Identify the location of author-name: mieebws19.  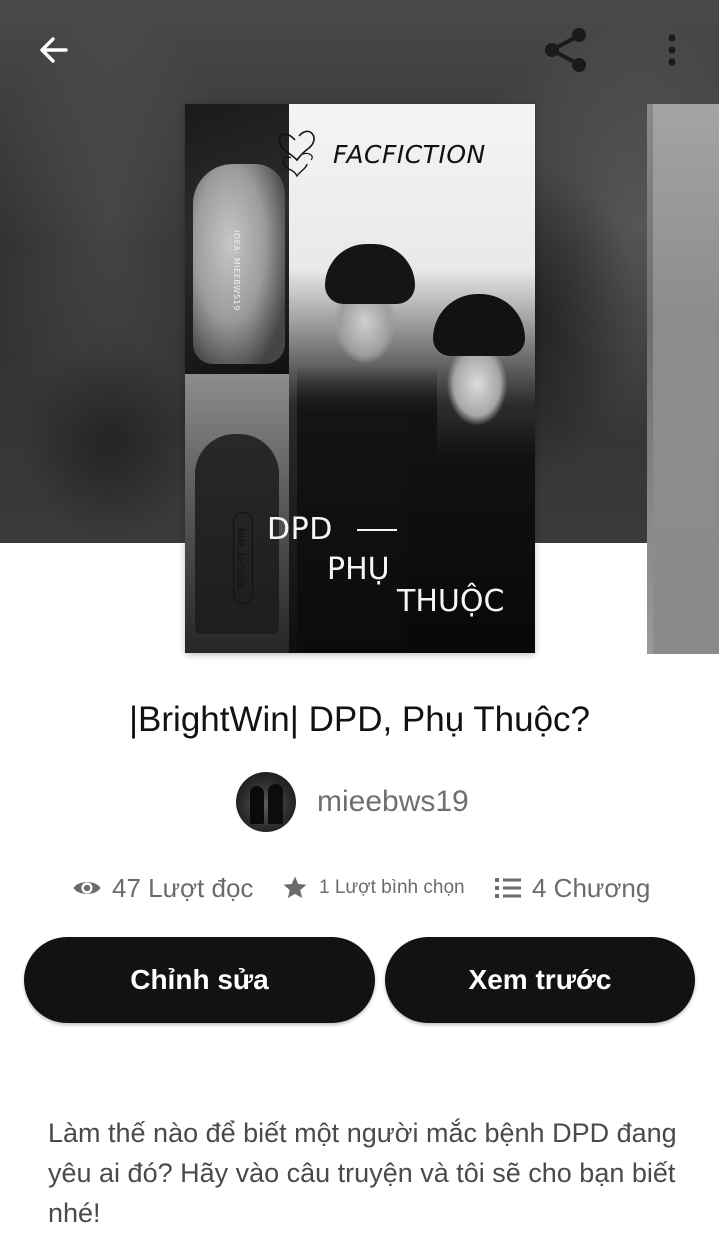
(393, 802).